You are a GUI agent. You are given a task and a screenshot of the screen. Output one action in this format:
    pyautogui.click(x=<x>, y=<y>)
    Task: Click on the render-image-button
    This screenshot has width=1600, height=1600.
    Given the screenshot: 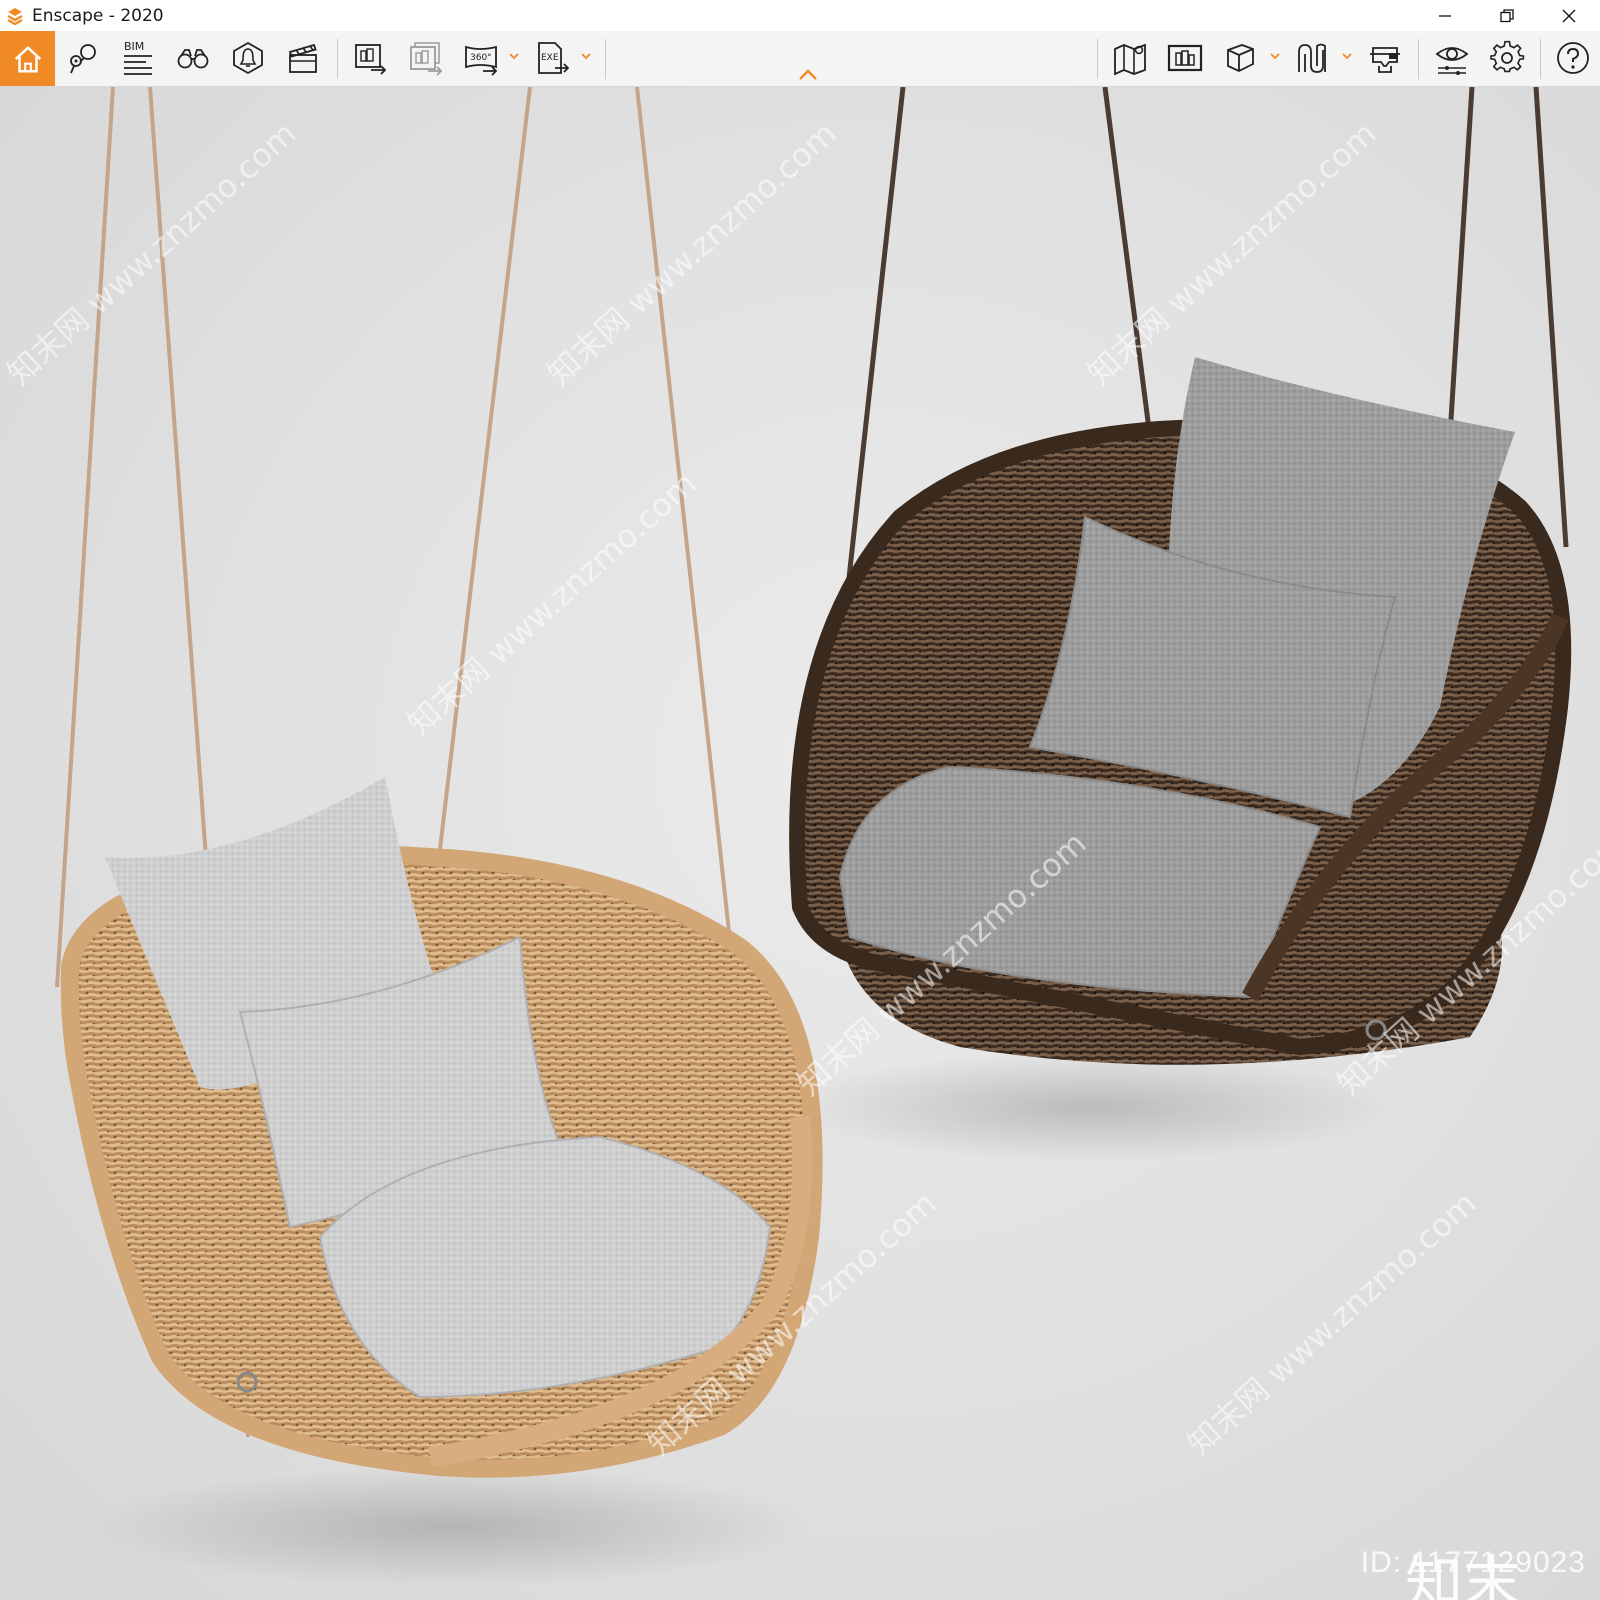 What is the action you would take?
    pyautogui.click(x=371, y=58)
    